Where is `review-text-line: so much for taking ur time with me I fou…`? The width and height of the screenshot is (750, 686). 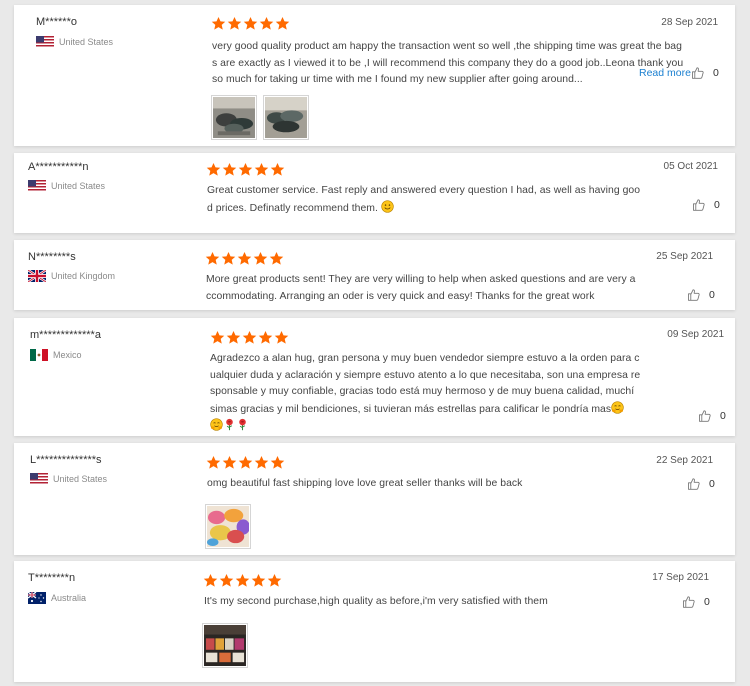
review-text-line: so much for taking ur time with me I fou… is located at coordinates (397, 79).